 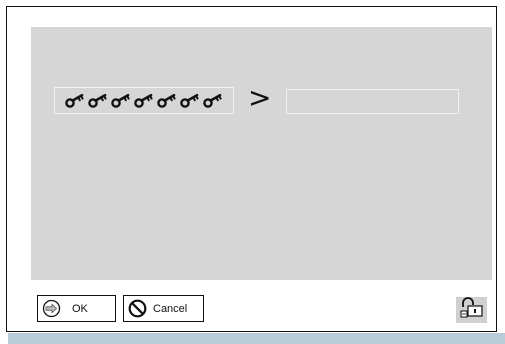 I want to click on ok-button: OK, so click(x=76, y=308).